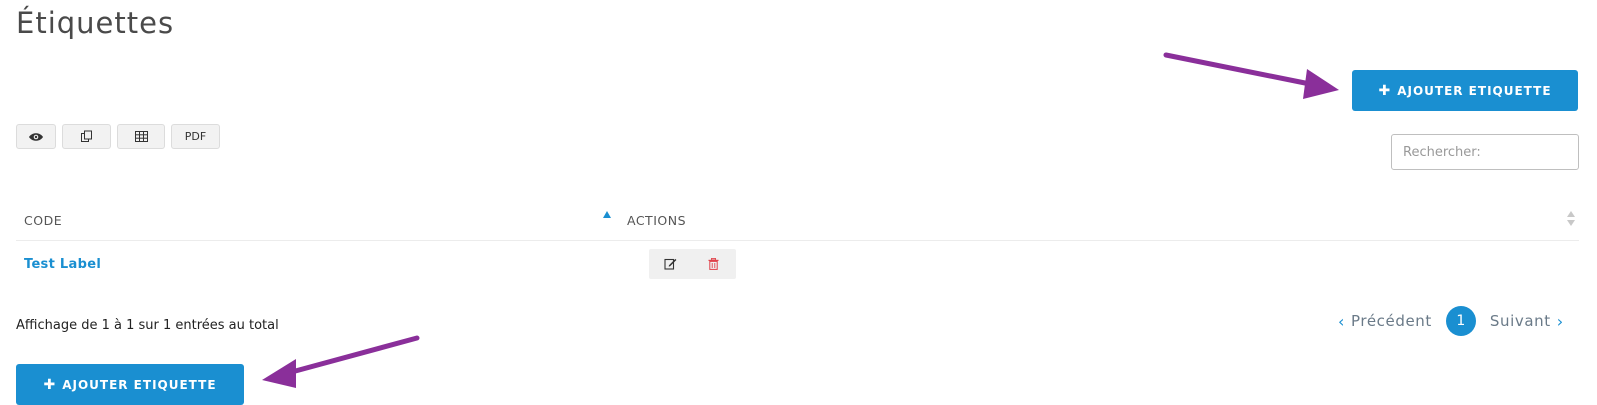 The height and width of the screenshot is (405, 1597). Describe the element at coordinates (1251, 75) in the screenshot. I see `annotation-arrow-top` at that location.